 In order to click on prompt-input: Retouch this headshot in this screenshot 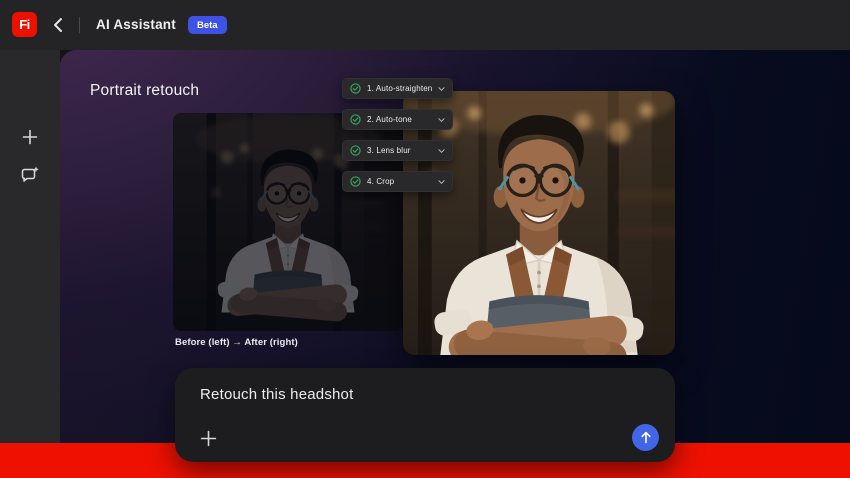, I will do `click(276, 394)`.